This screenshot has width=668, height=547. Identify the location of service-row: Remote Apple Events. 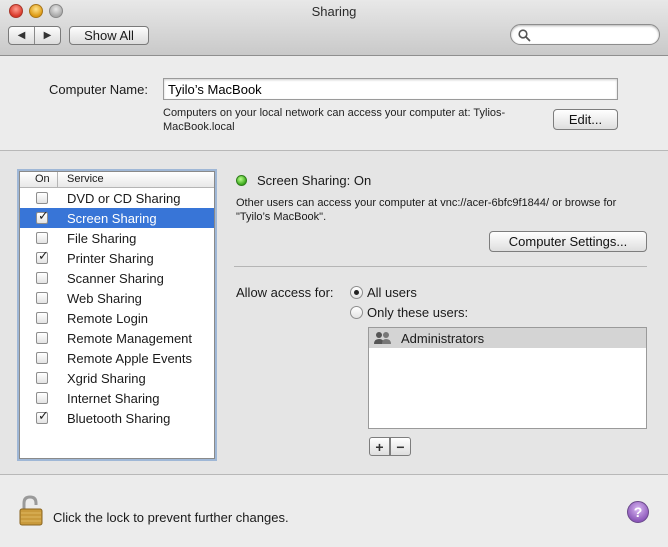
(117, 358).